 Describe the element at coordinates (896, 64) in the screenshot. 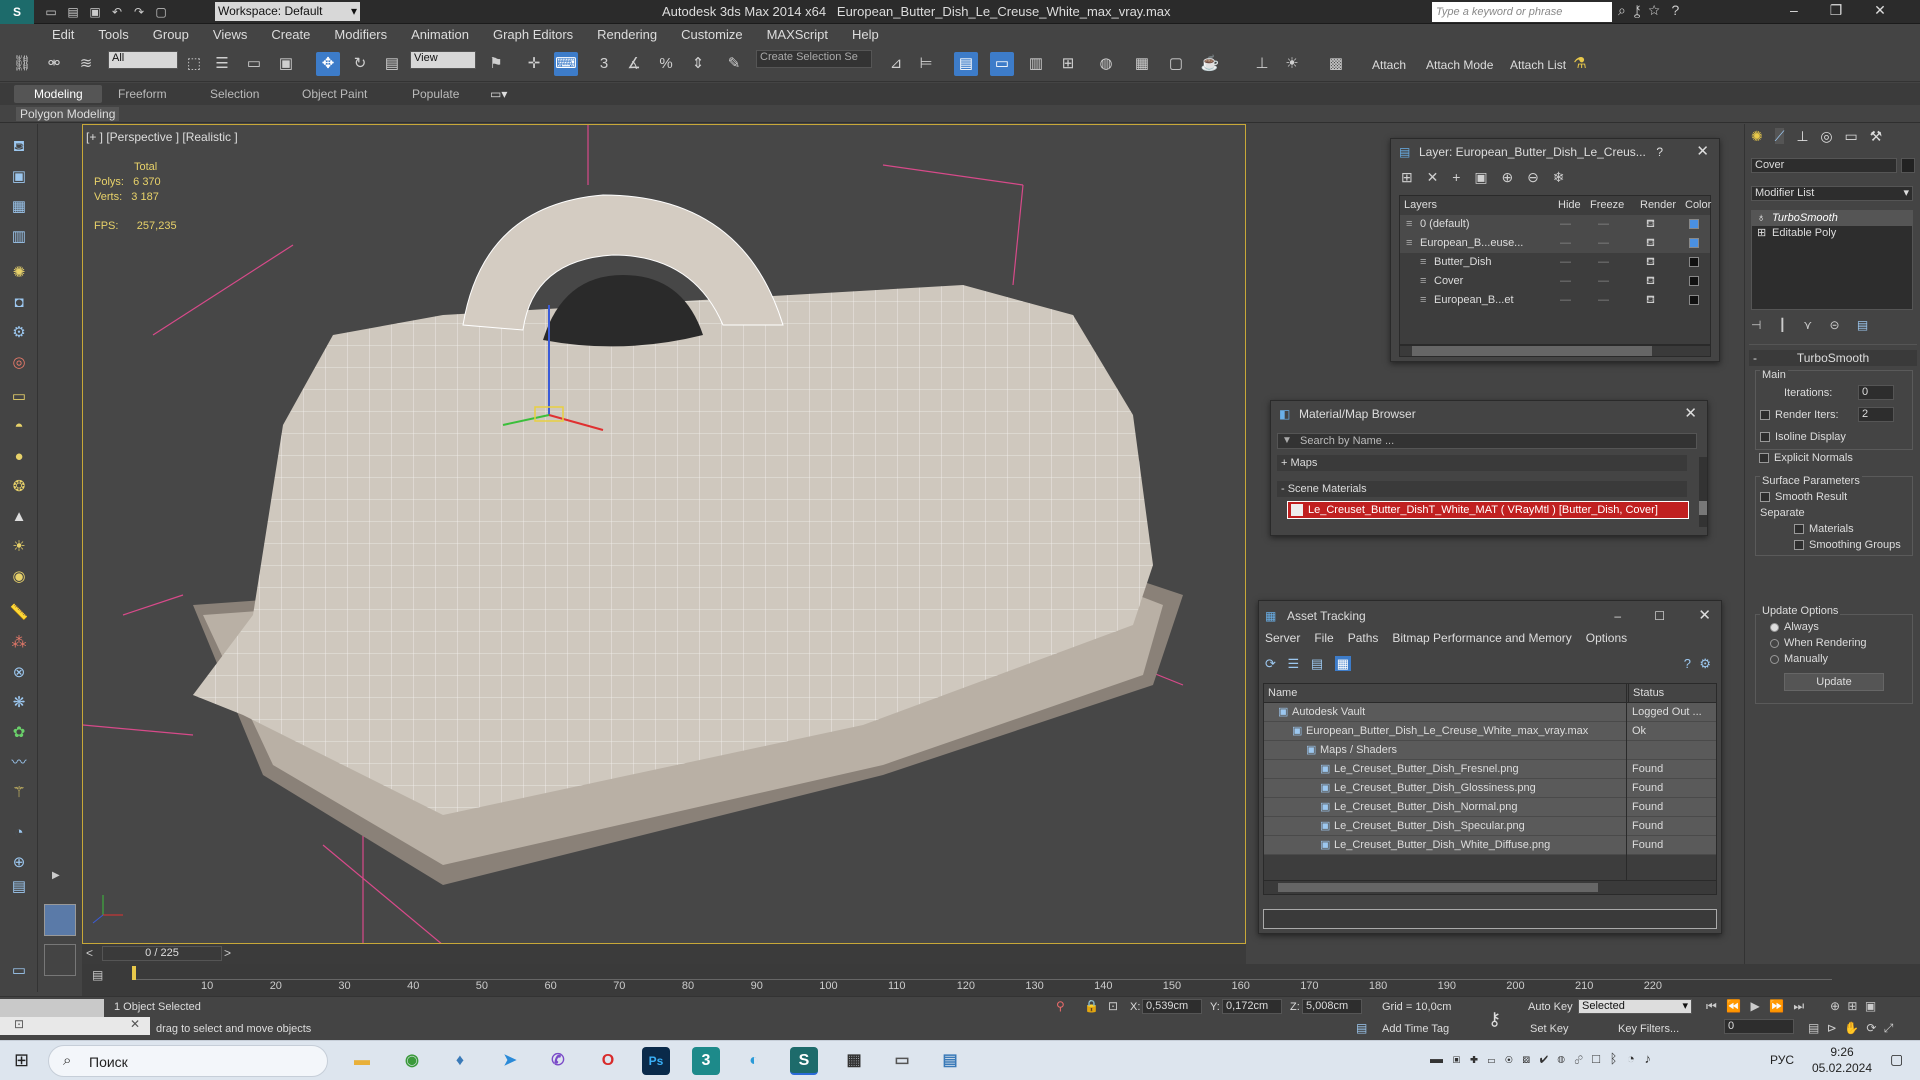

I see `mirror-icon: ⊿` at that location.